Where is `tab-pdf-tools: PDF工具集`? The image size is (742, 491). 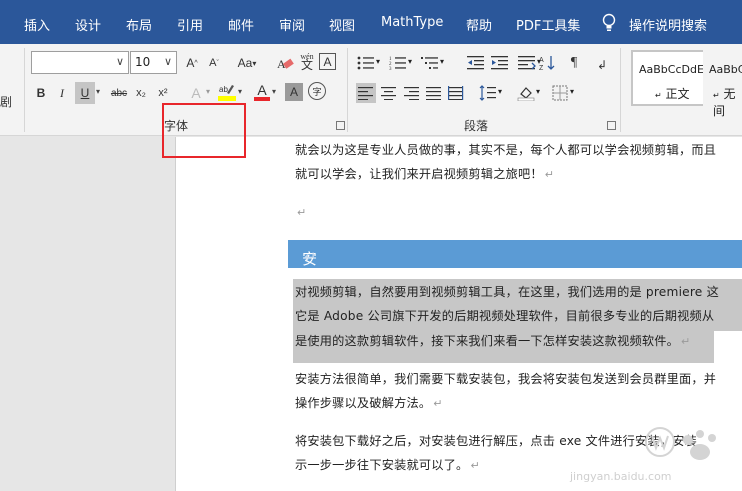 tab-pdf-tools: PDF工具集 is located at coordinates (548, 24).